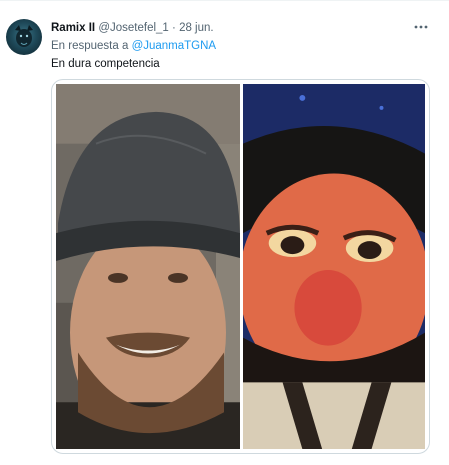 This screenshot has height=465, width=449. I want to click on avatar-wolf-icon, so click(24, 36).